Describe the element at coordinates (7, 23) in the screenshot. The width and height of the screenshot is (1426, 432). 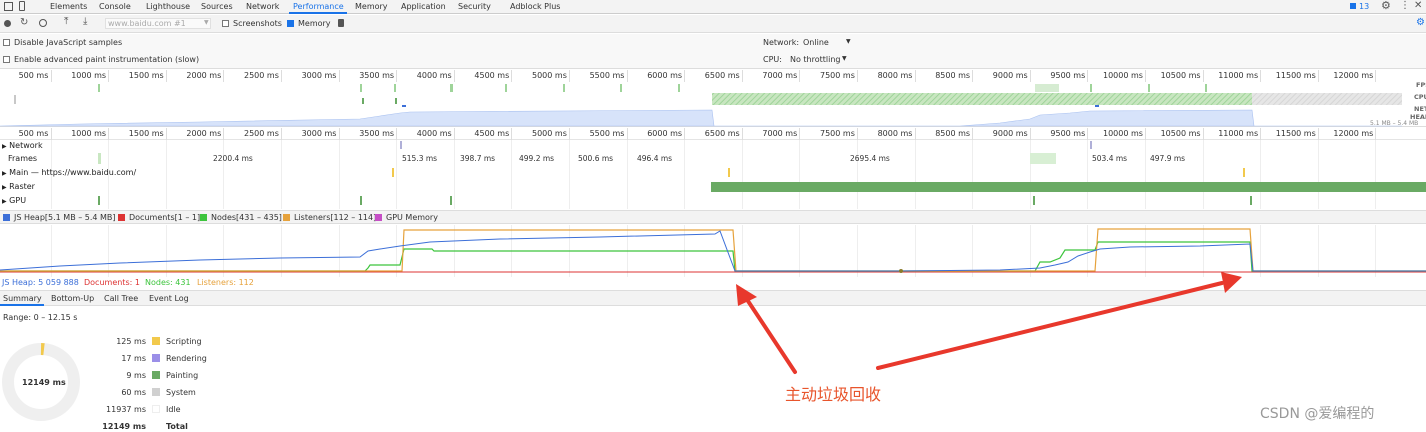
I see `record-button` at that location.